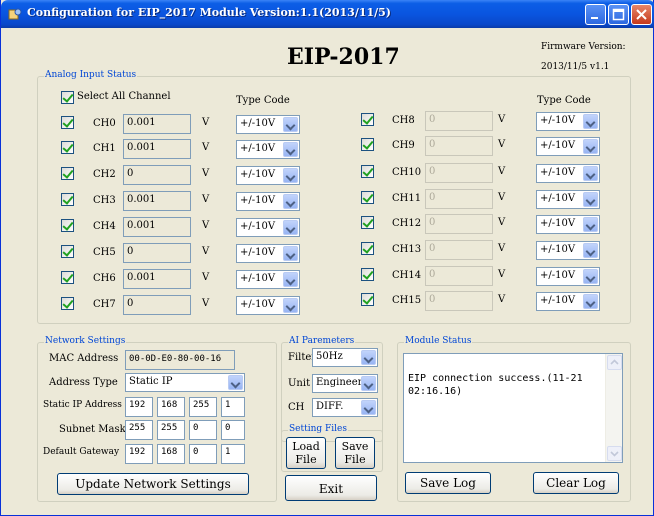 The image size is (654, 516). Describe the element at coordinates (502, 274) in the screenshot. I see `channel-14-unit: V` at that location.